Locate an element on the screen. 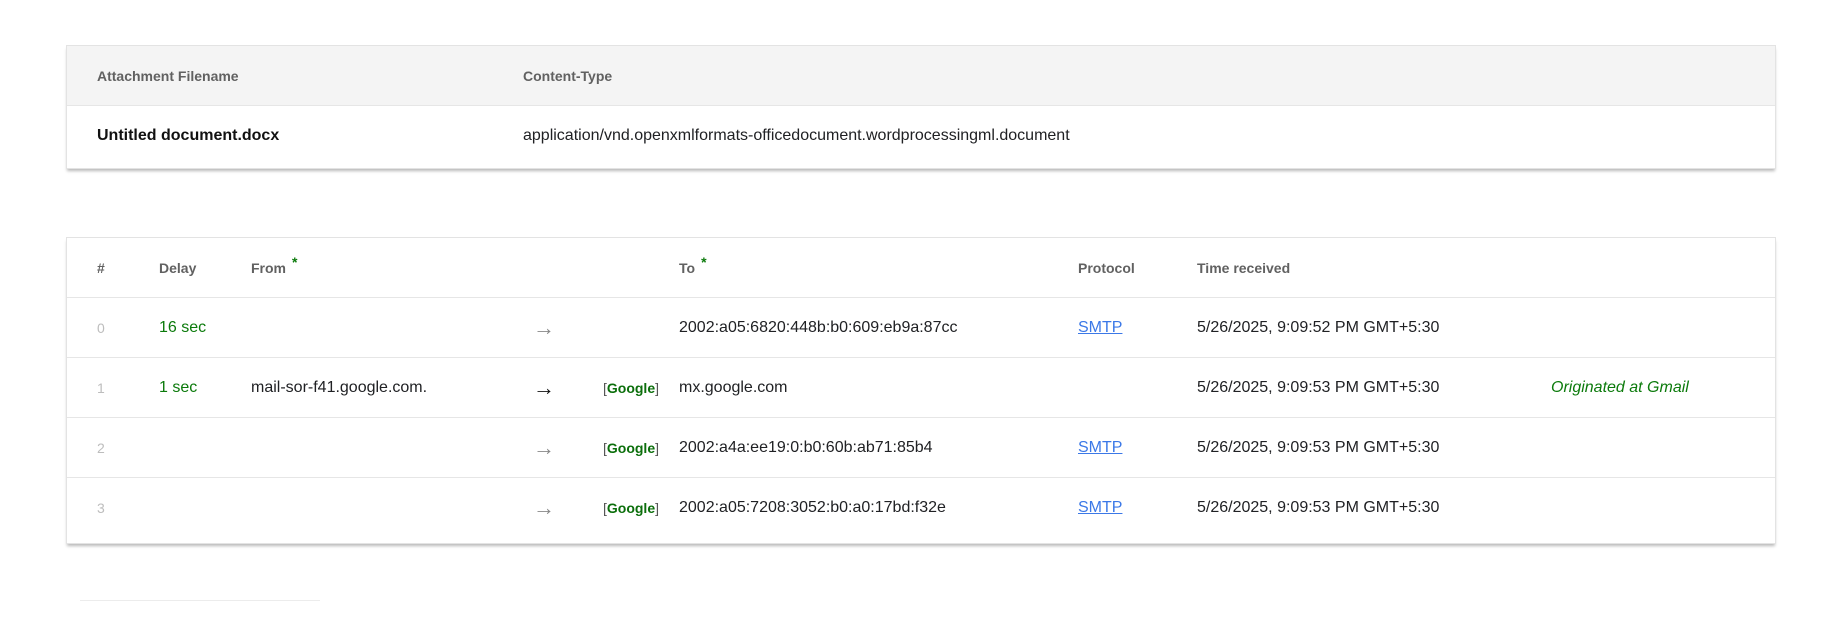 The height and width of the screenshot is (621, 1842). header-from: From * is located at coordinates (274, 268).